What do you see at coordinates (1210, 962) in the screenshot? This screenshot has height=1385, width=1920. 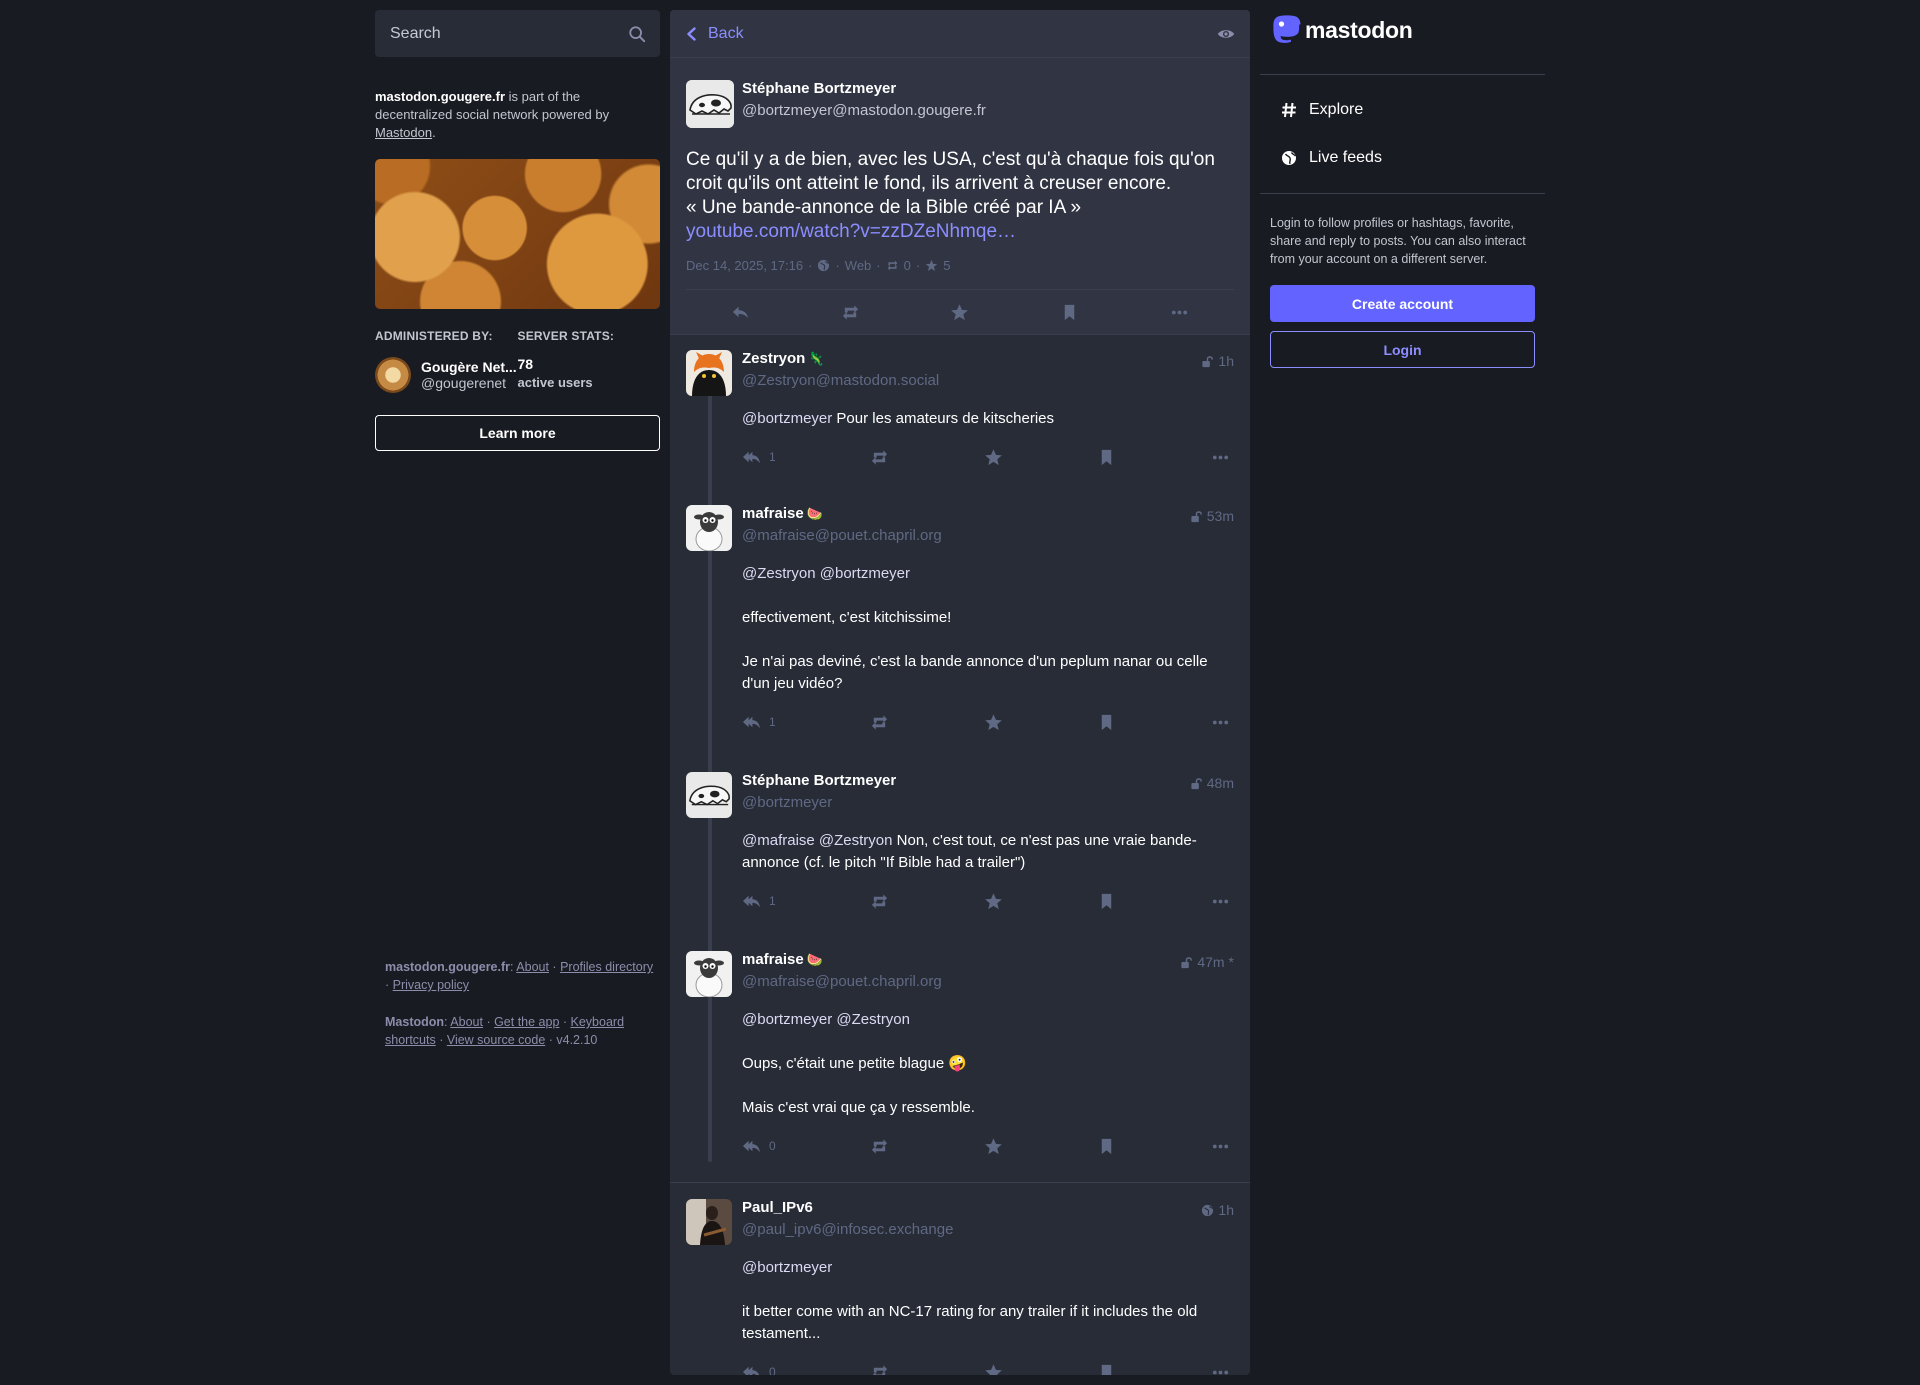 I see `reply-time-text: 47m` at bounding box center [1210, 962].